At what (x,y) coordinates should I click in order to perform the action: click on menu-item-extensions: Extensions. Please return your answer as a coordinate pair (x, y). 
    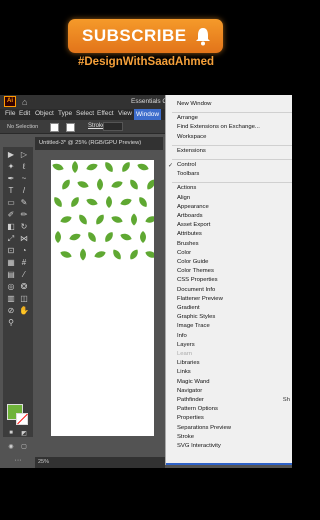
    Looking at the image, I should click on (191, 151).